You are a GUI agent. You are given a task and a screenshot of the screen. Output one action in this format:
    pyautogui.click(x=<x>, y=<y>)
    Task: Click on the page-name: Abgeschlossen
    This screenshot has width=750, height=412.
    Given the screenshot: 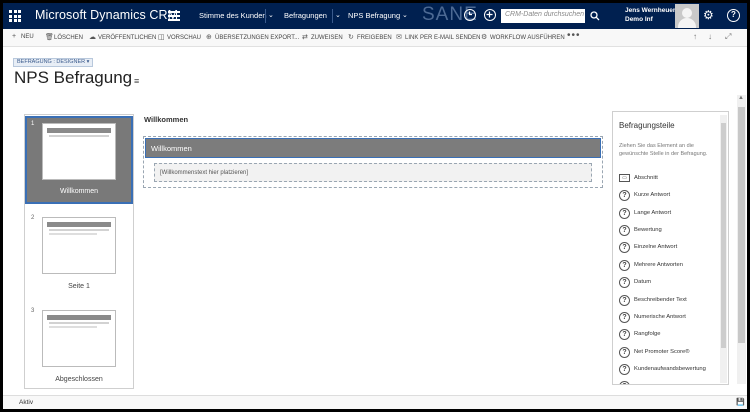 What is the action you would take?
    pyautogui.click(x=79, y=379)
    